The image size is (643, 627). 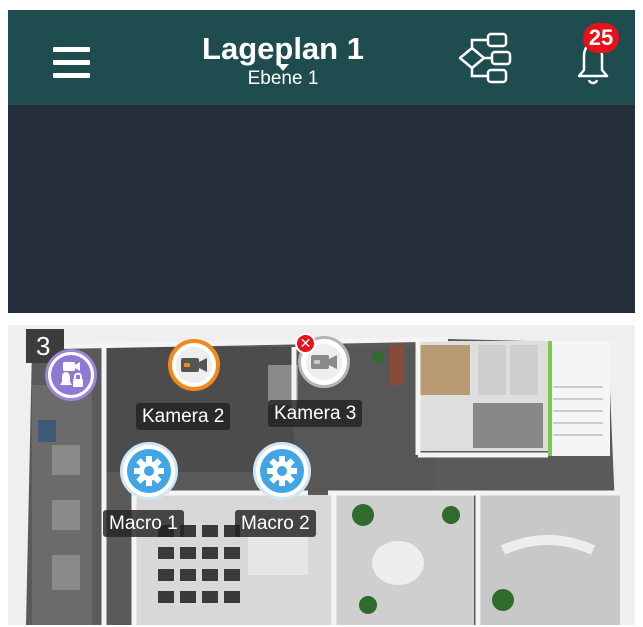 I want to click on video-camera-icon, so click(x=194, y=365).